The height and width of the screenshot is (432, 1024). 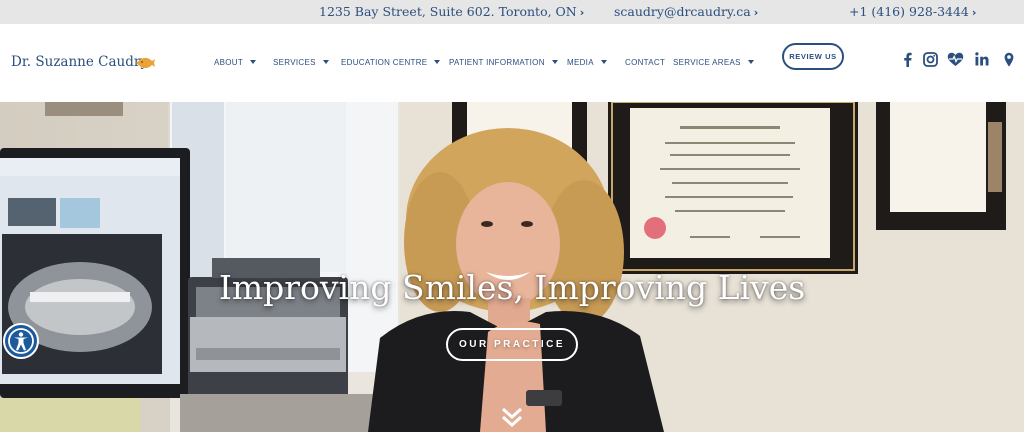 What do you see at coordinates (982, 59) in the screenshot?
I see `linkedin-icon` at bounding box center [982, 59].